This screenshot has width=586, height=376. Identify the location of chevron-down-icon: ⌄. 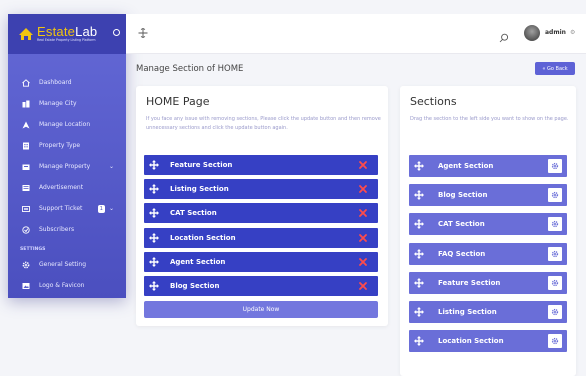
(111, 208).